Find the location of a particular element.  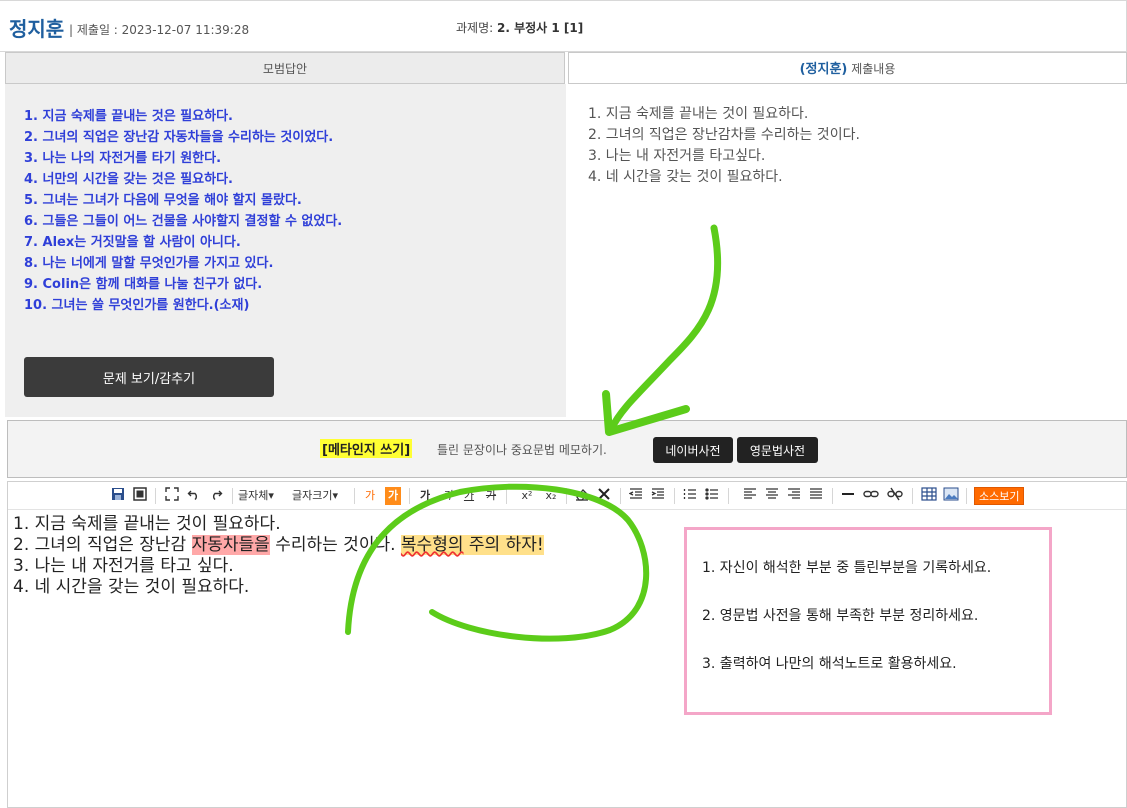

redo-icon is located at coordinates (216, 496).